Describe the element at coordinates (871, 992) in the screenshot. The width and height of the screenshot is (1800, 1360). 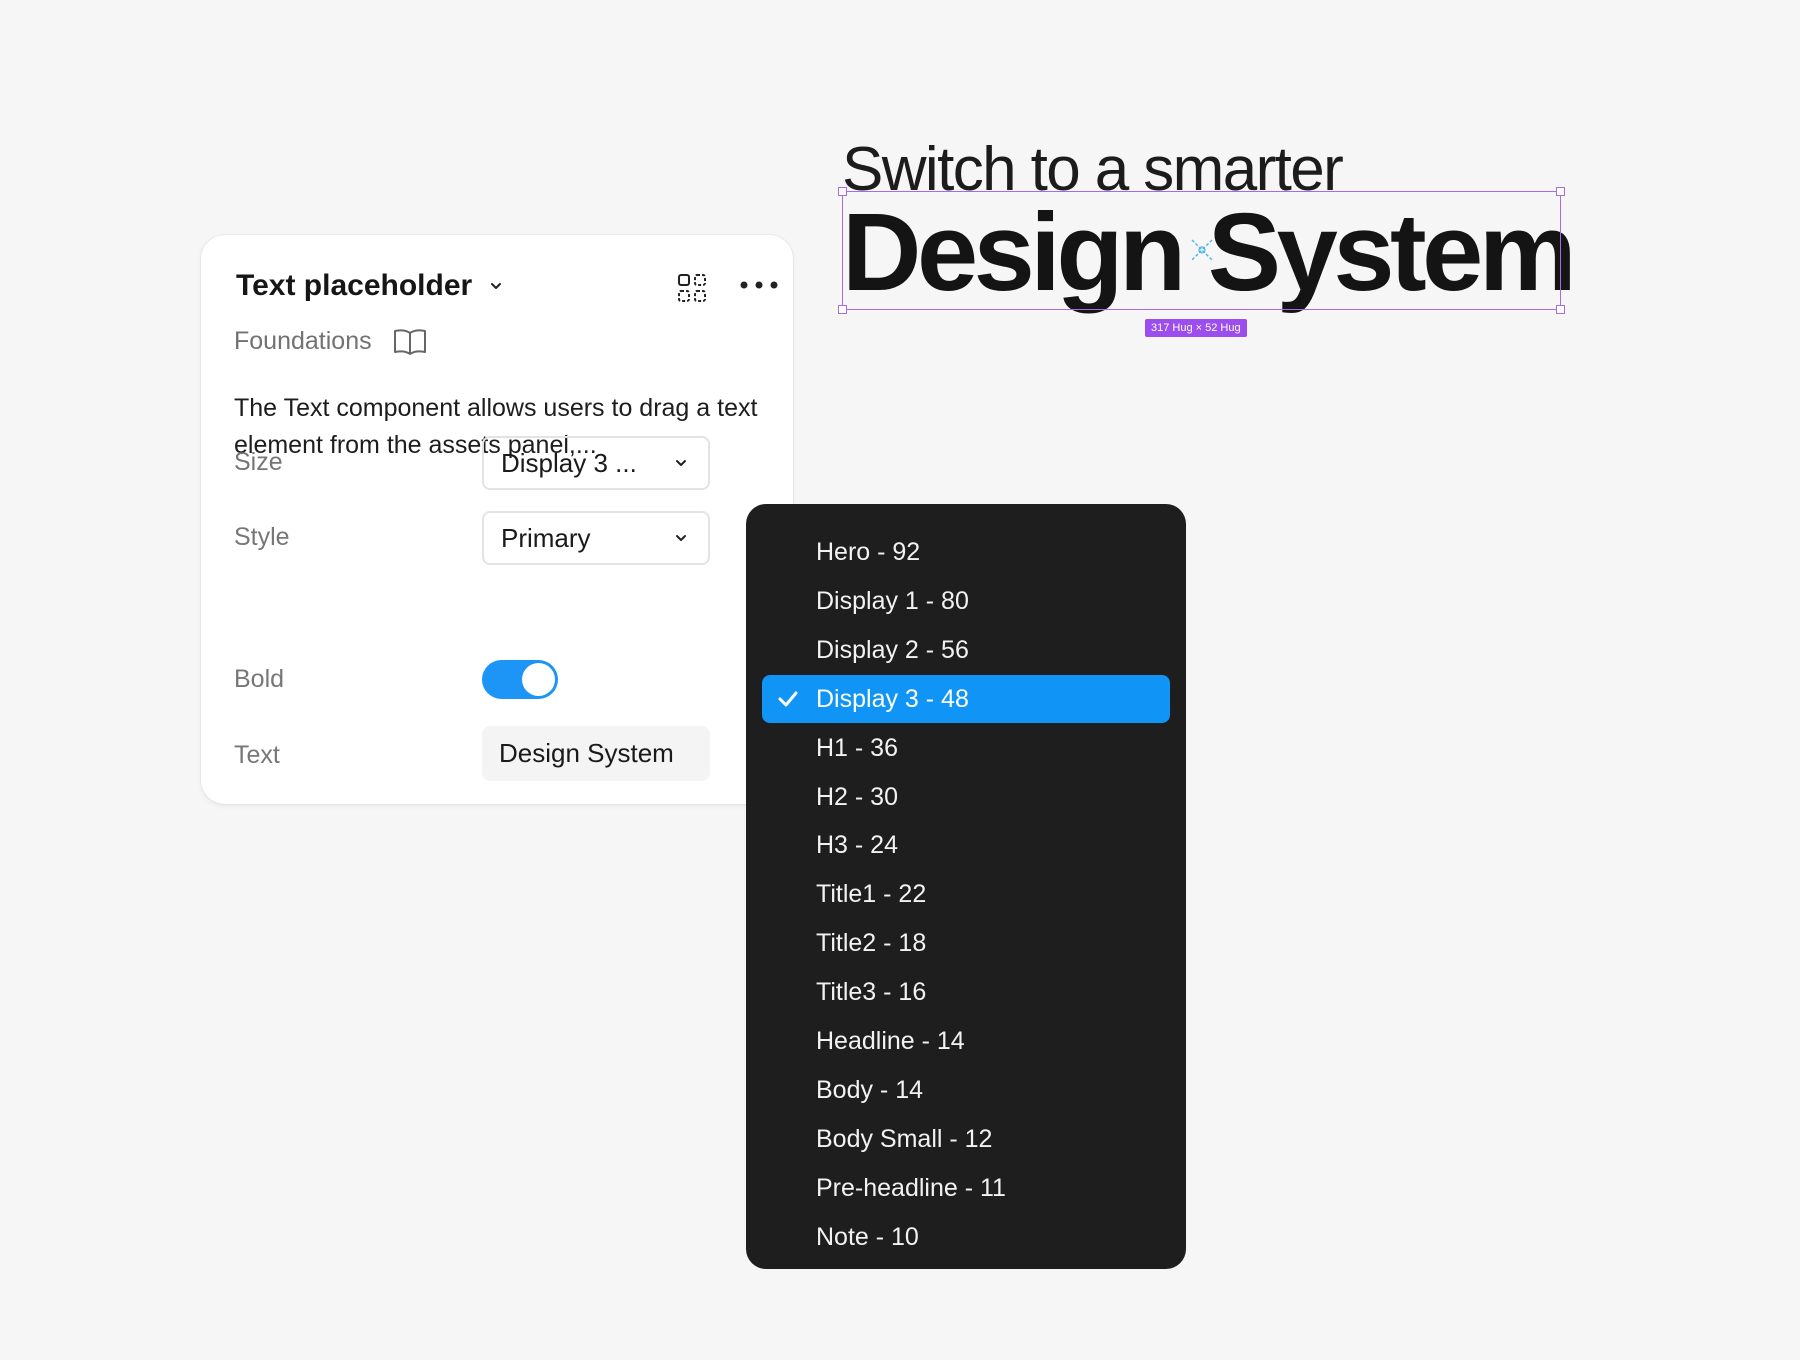
I see `dropdown-item-label: Title3 - 16` at that location.